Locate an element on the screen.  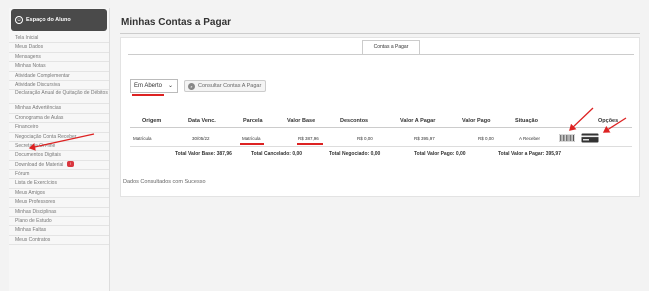
consult-button: ⌕ Consultar Contas A Pagar is located at coordinates (225, 86).